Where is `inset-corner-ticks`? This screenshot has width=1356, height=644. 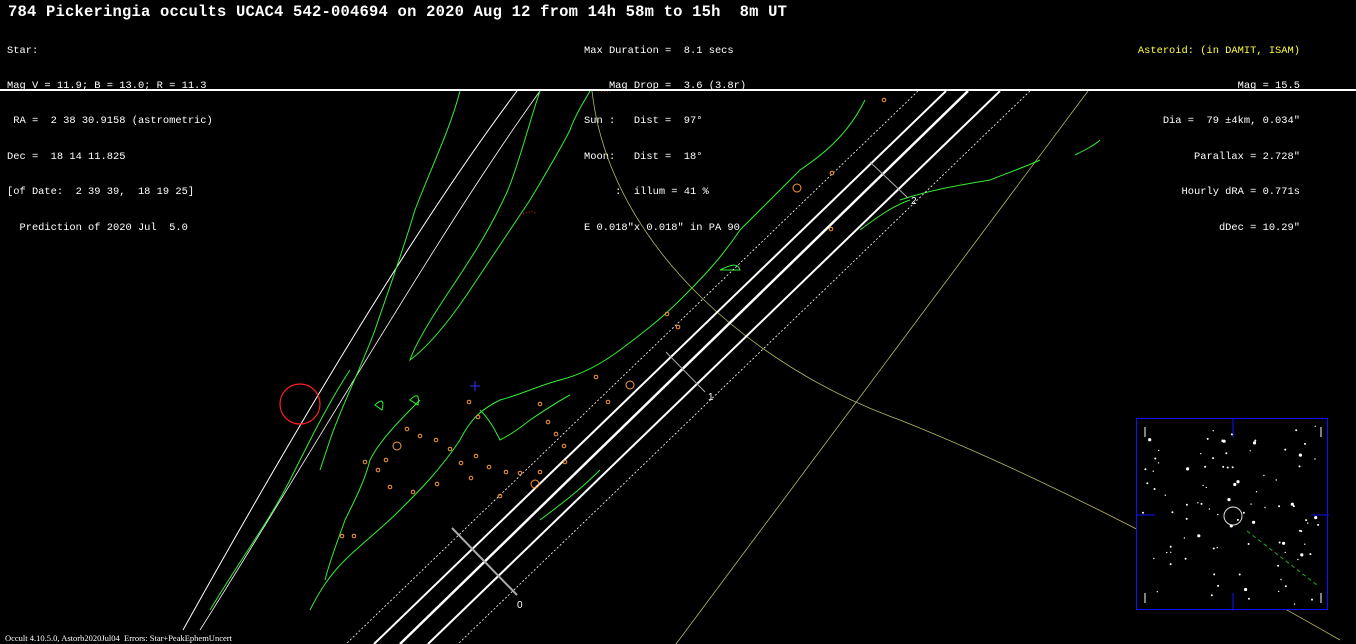 inset-corner-ticks is located at coordinates (1233, 515).